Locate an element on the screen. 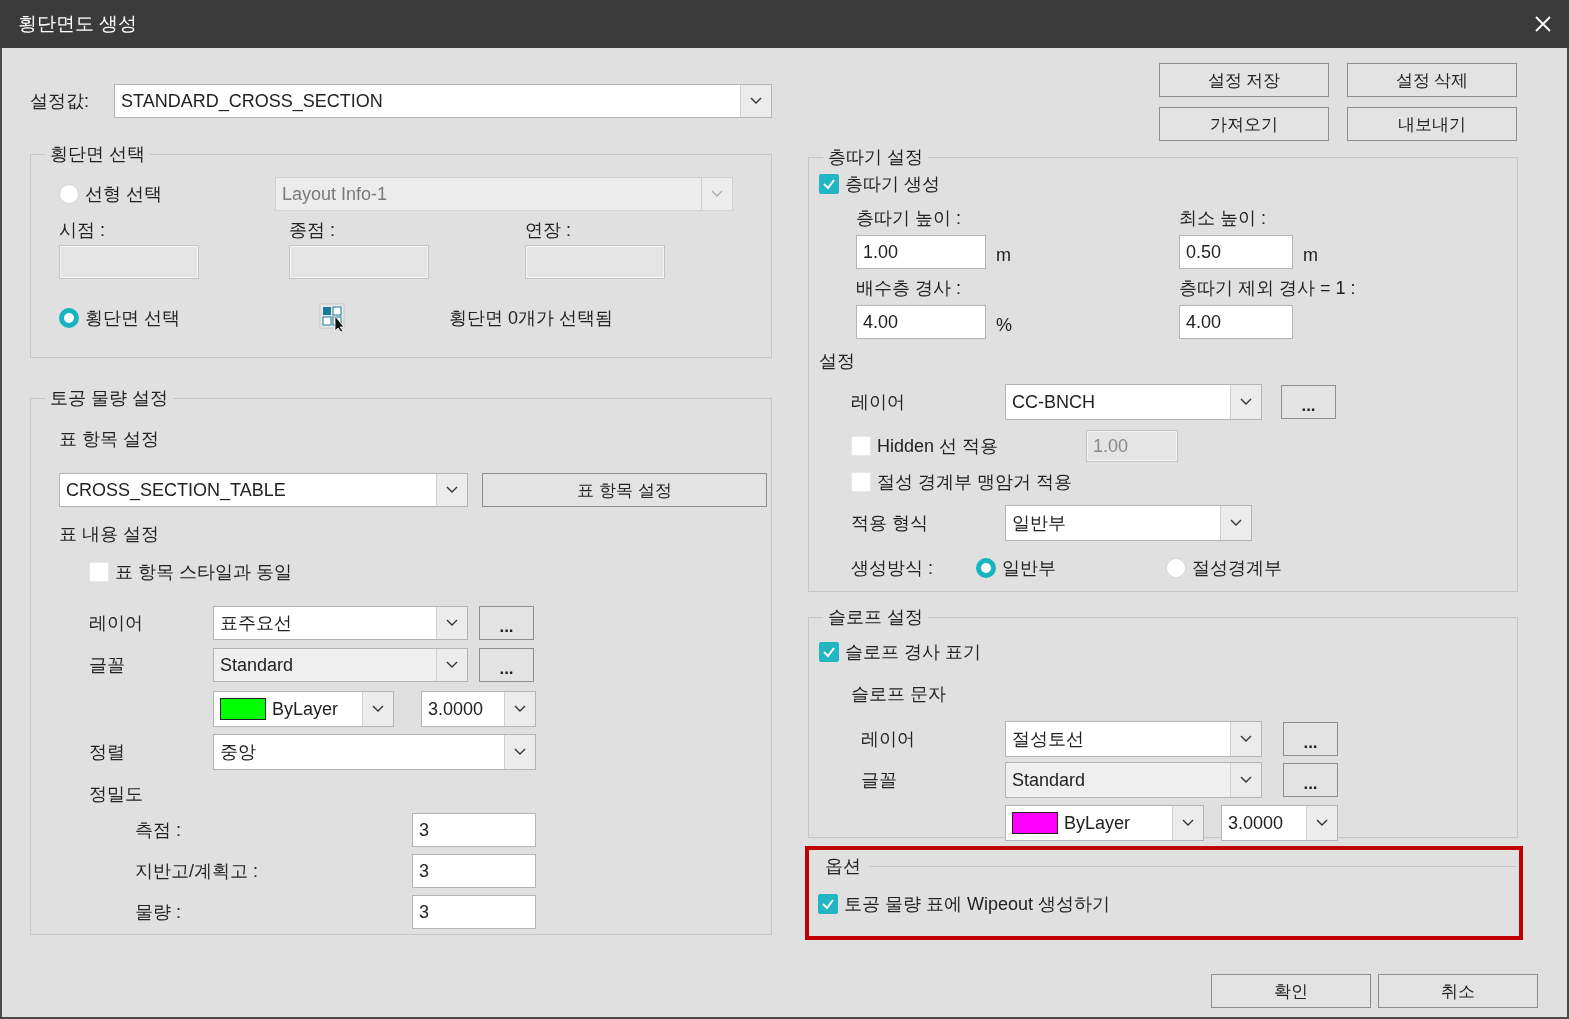  field-label: 배수층 경사 : is located at coordinates (909, 288).